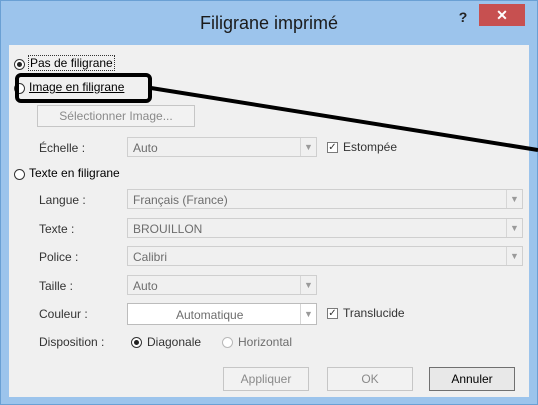 Image resolution: width=538 pixels, height=405 pixels. I want to click on callout-line, so click(344, 119).